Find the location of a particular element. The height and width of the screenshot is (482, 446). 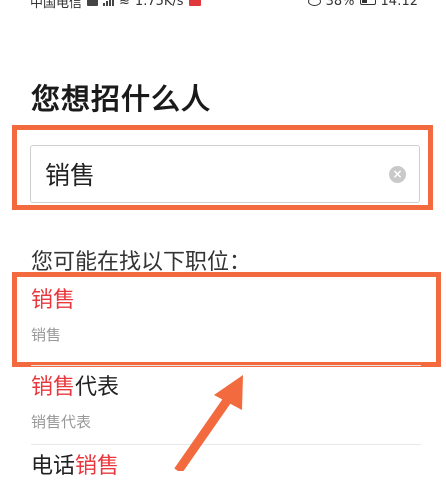

suggestion-title: 销售 is located at coordinates (226, 301).